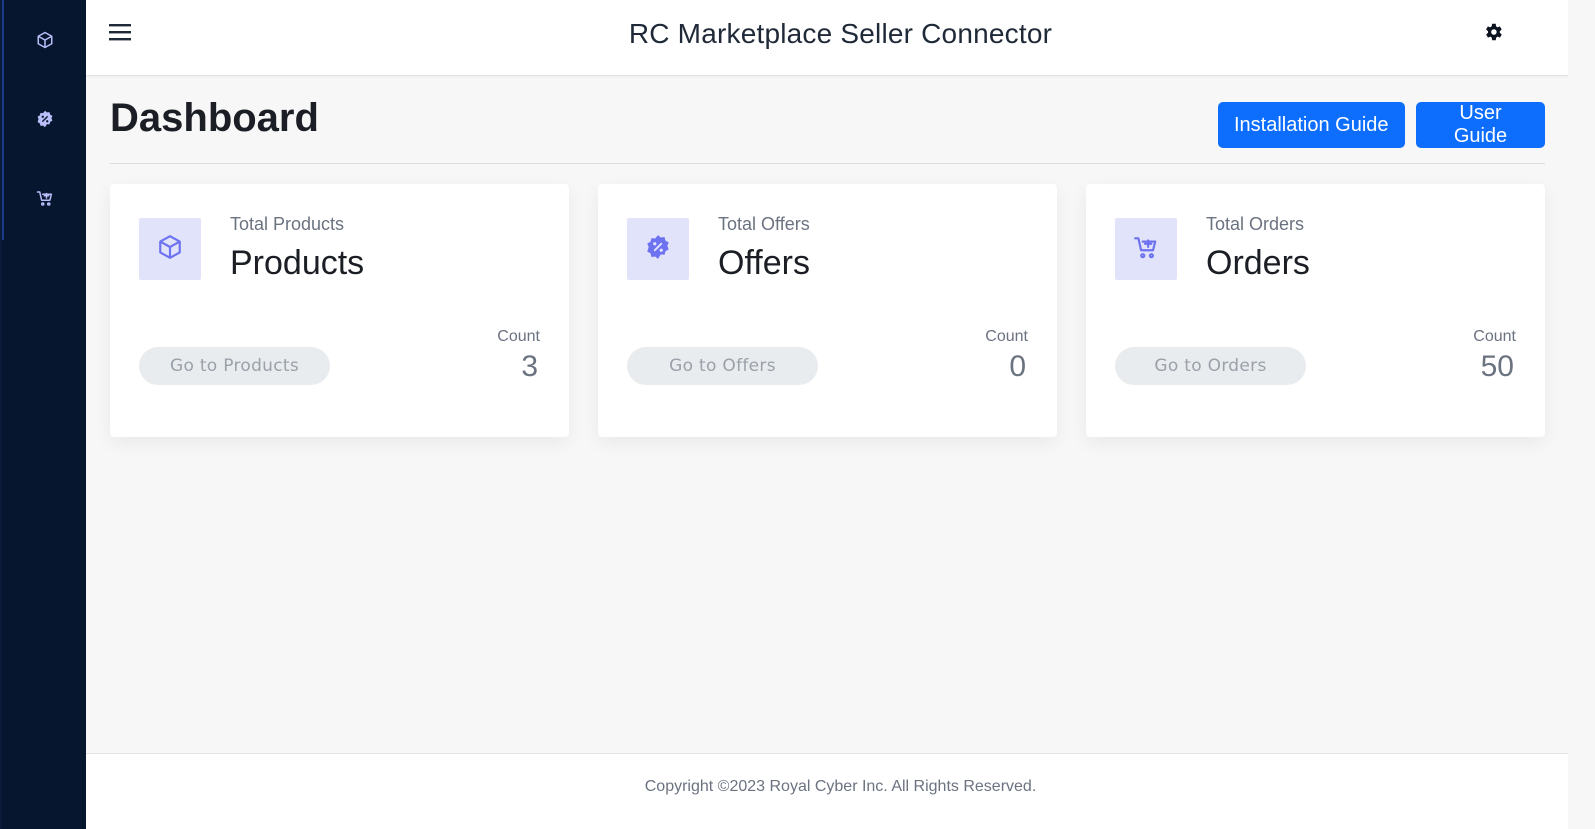 This screenshot has width=1595, height=829. What do you see at coordinates (234, 366) in the screenshot?
I see `go-to-products-button: Go to Products` at bounding box center [234, 366].